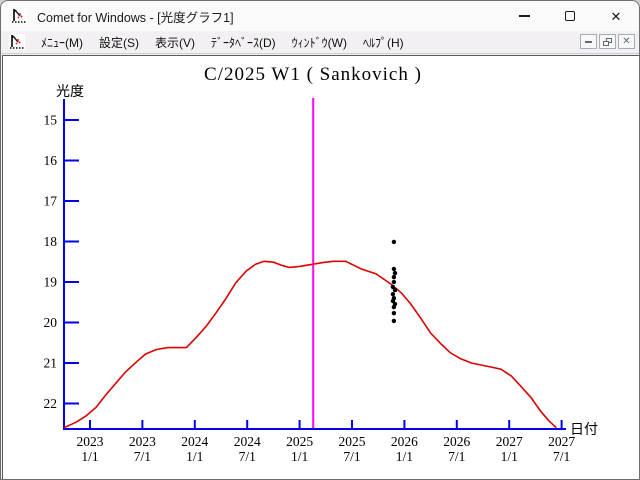 The height and width of the screenshot is (480, 640). I want to click on menu-item-database: ﾃﾞｰﾀﾍﾞｰｽ(D), so click(243, 42).